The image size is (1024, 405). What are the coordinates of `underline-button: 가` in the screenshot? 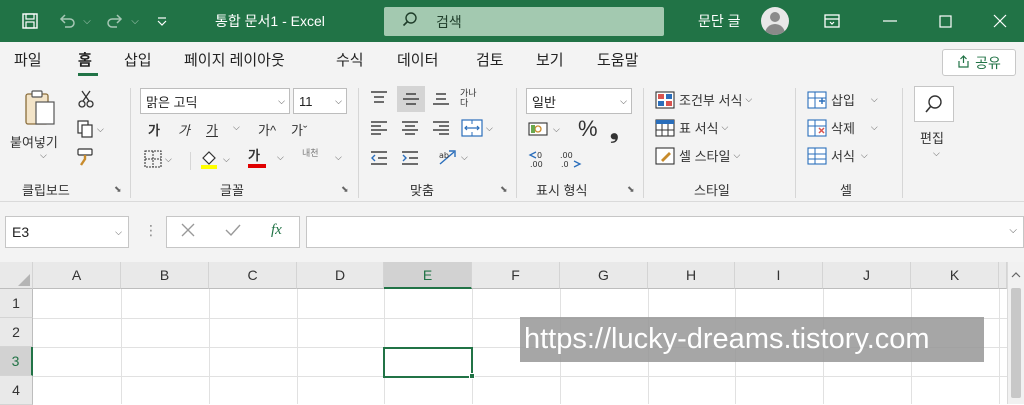 It's located at (212, 129).